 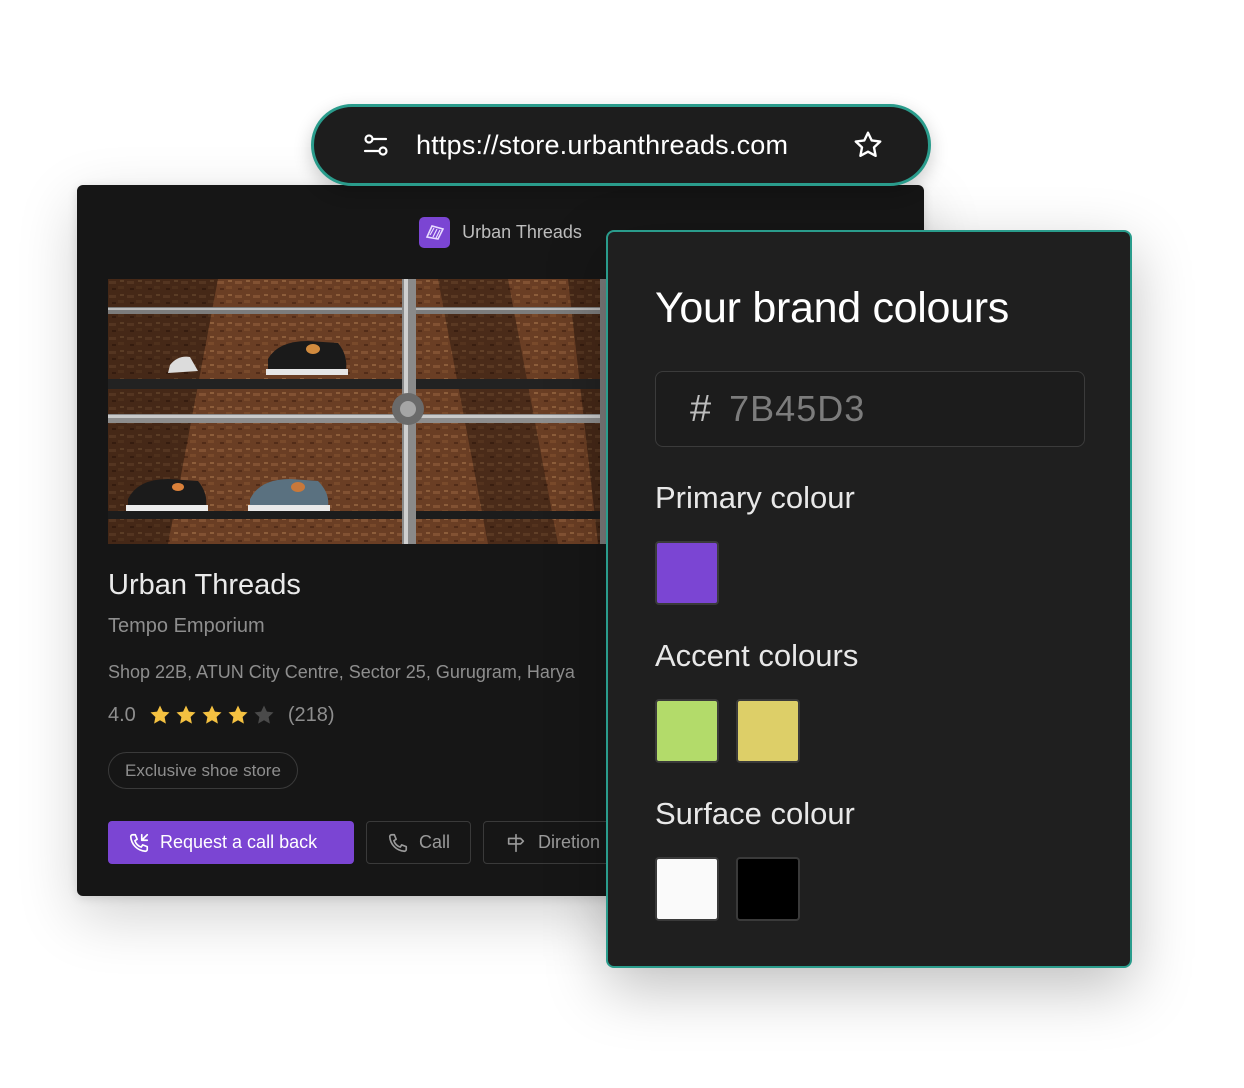 What do you see at coordinates (868, 145) in the screenshot?
I see `bookmark-star-icon` at bounding box center [868, 145].